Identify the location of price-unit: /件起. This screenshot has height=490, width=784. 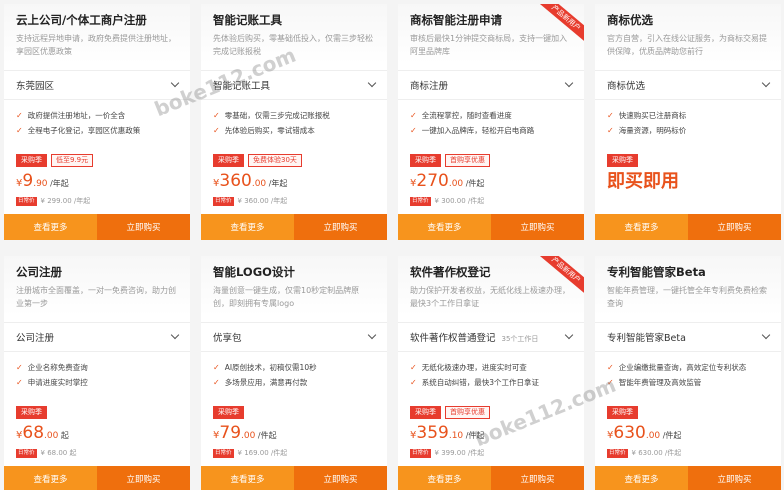
(266, 435).